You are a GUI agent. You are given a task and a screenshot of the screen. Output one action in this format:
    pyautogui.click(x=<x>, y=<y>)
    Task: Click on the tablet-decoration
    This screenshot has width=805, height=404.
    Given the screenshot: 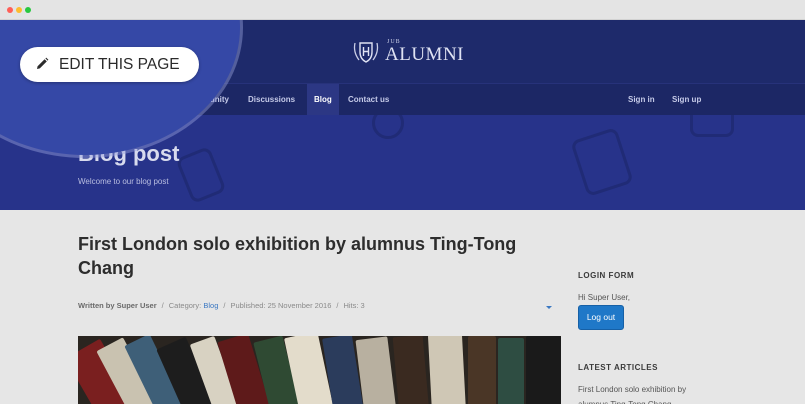 What is the action you would take?
    pyautogui.click(x=602, y=162)
    